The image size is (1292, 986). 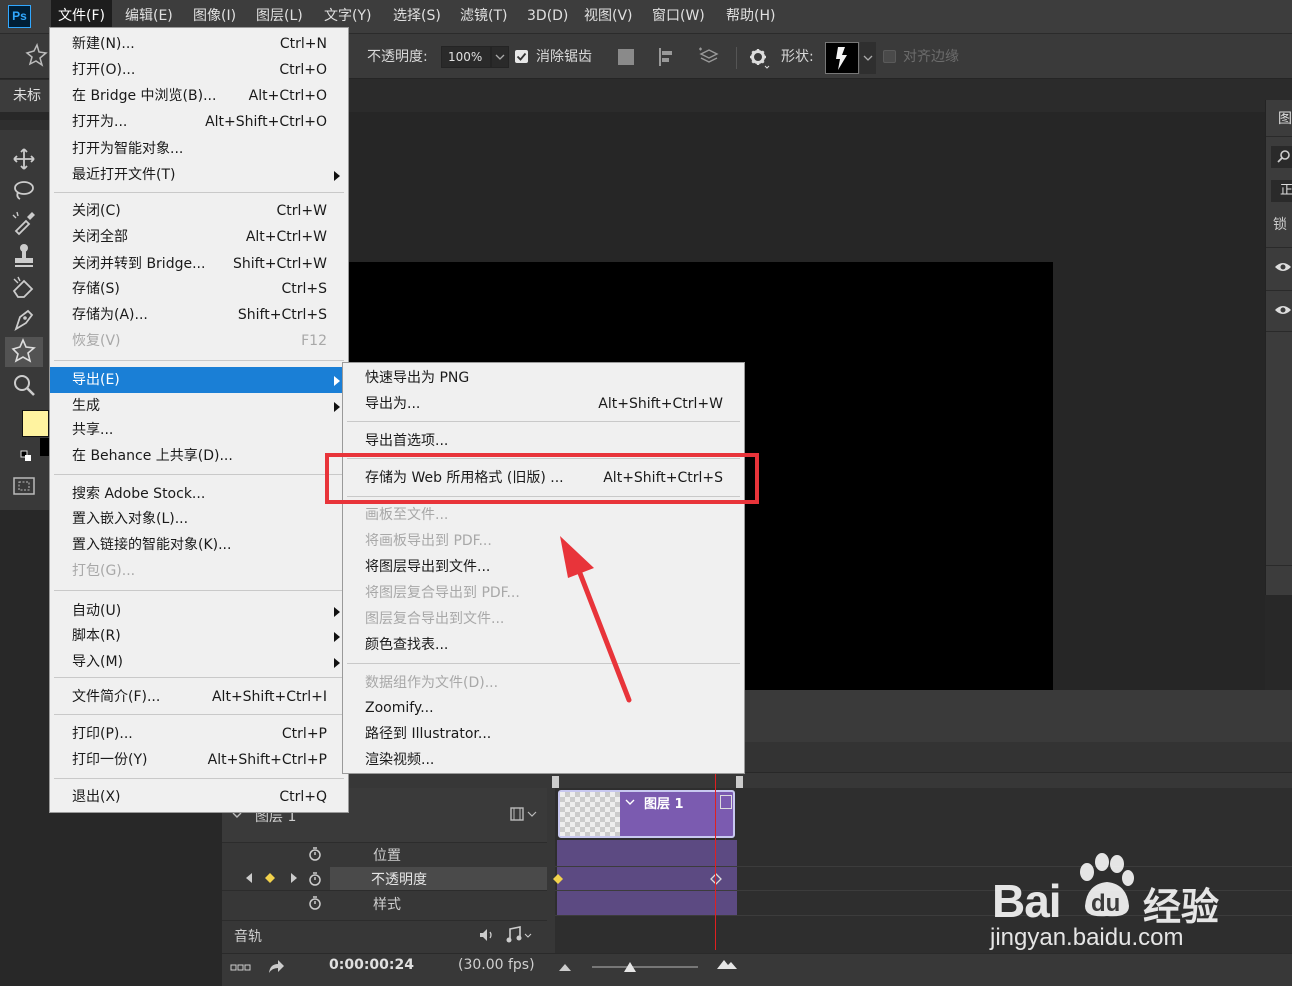 What do you see at coordinates (739, 782) in the screenshot?
I see `work-area-end-handle` at bounding box center [739, 782].